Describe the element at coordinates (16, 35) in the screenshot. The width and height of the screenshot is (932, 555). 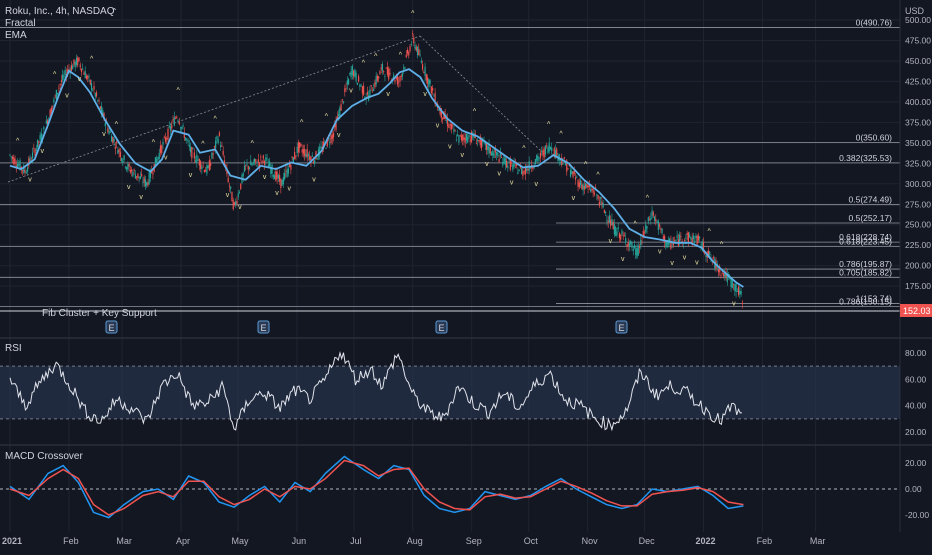
I see `indicator-ema: EMA` at that location.